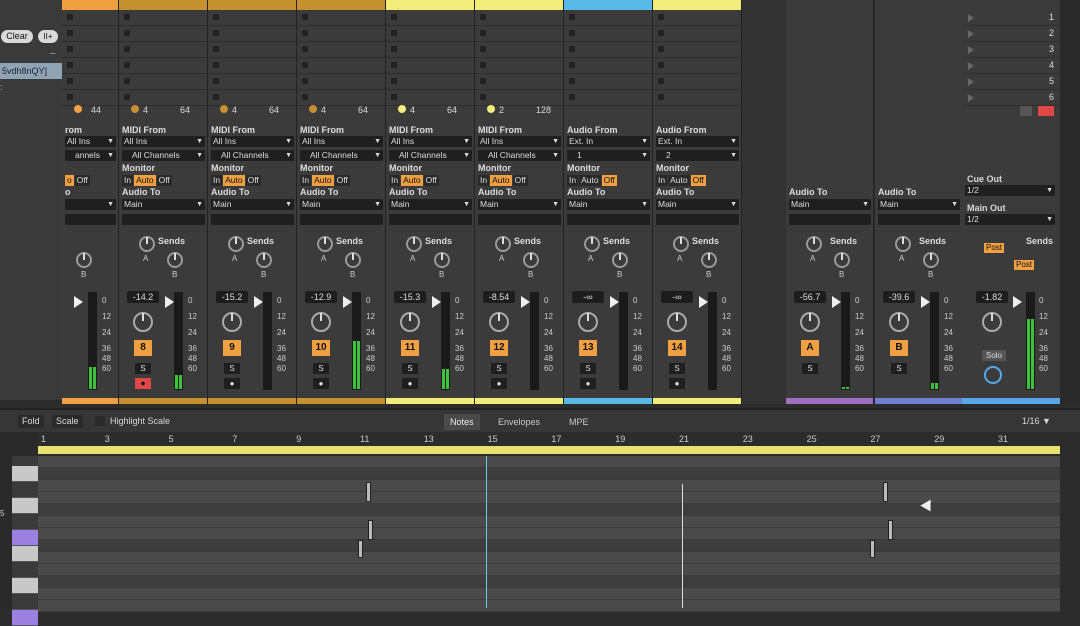 This screenshot has width=1080, height=626. Describe the element at coordinates (1046, 111) in the screenshot. I see `record-button` at that location.